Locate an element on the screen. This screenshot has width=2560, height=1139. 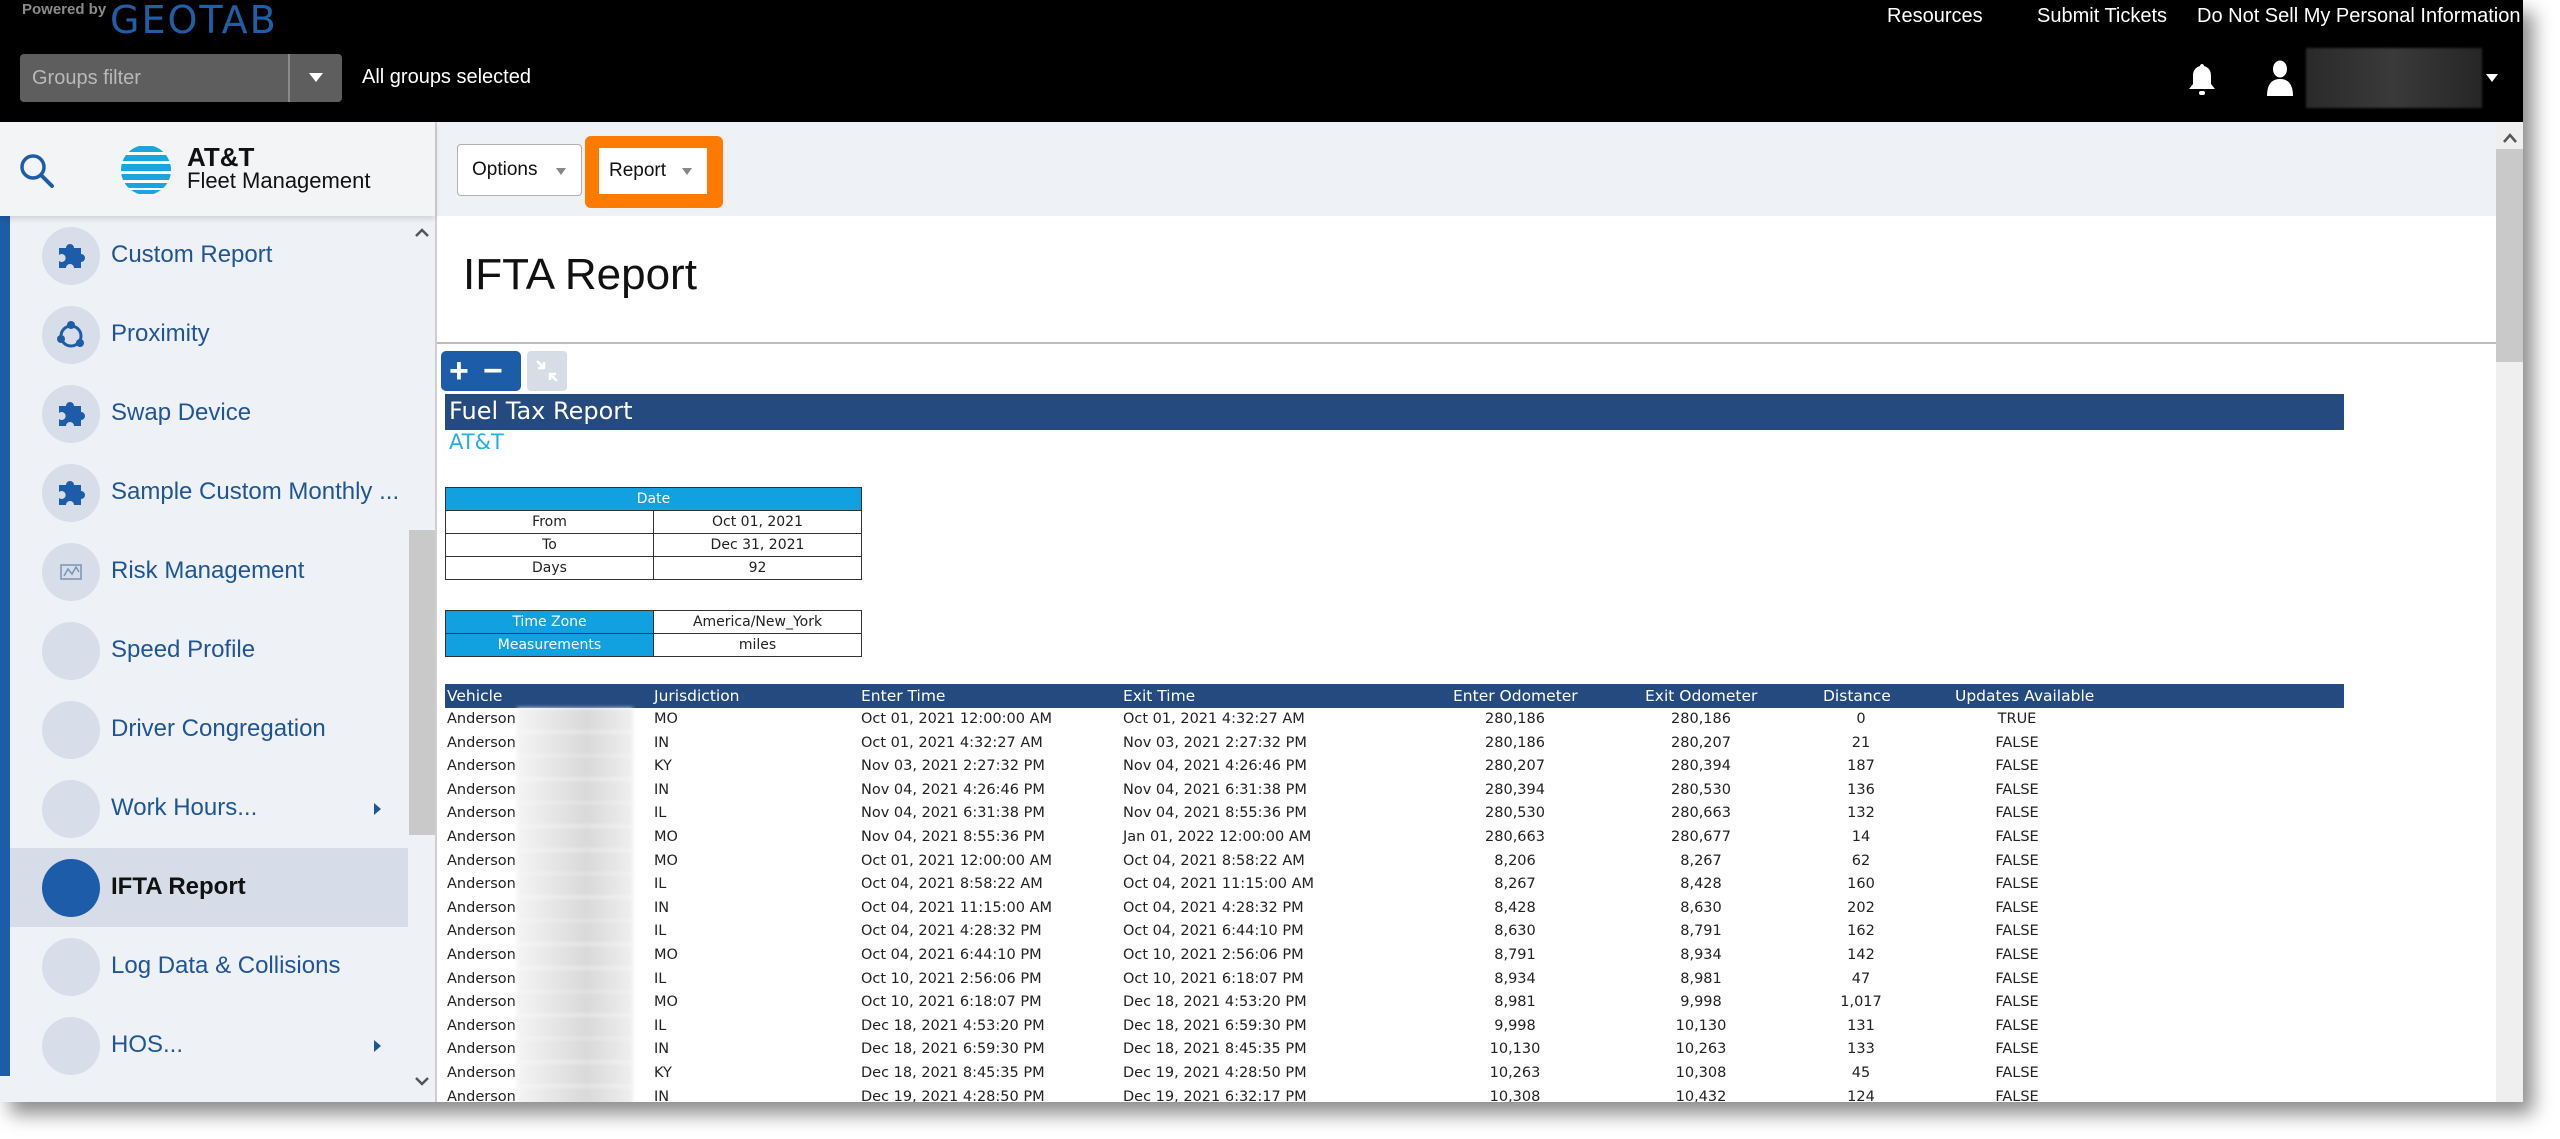
sidebar-item-log-data-collisions: Log Data & Collisions is located at coordinates (209, 966).